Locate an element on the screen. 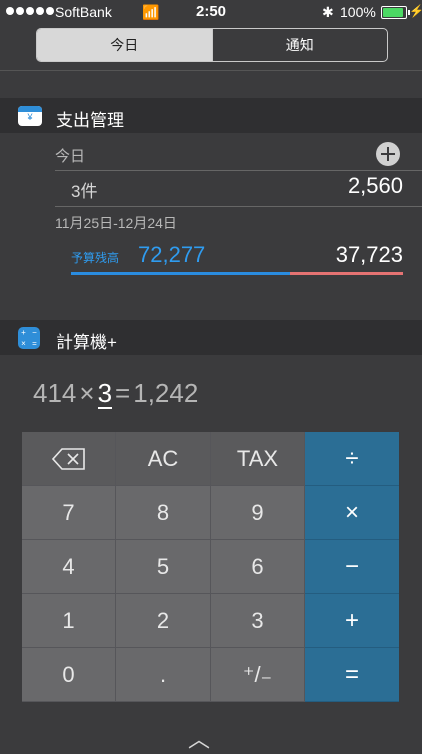 The height and width of the screenshot is (754, 422). key-5: 5 is located at coordinates (163, 567).